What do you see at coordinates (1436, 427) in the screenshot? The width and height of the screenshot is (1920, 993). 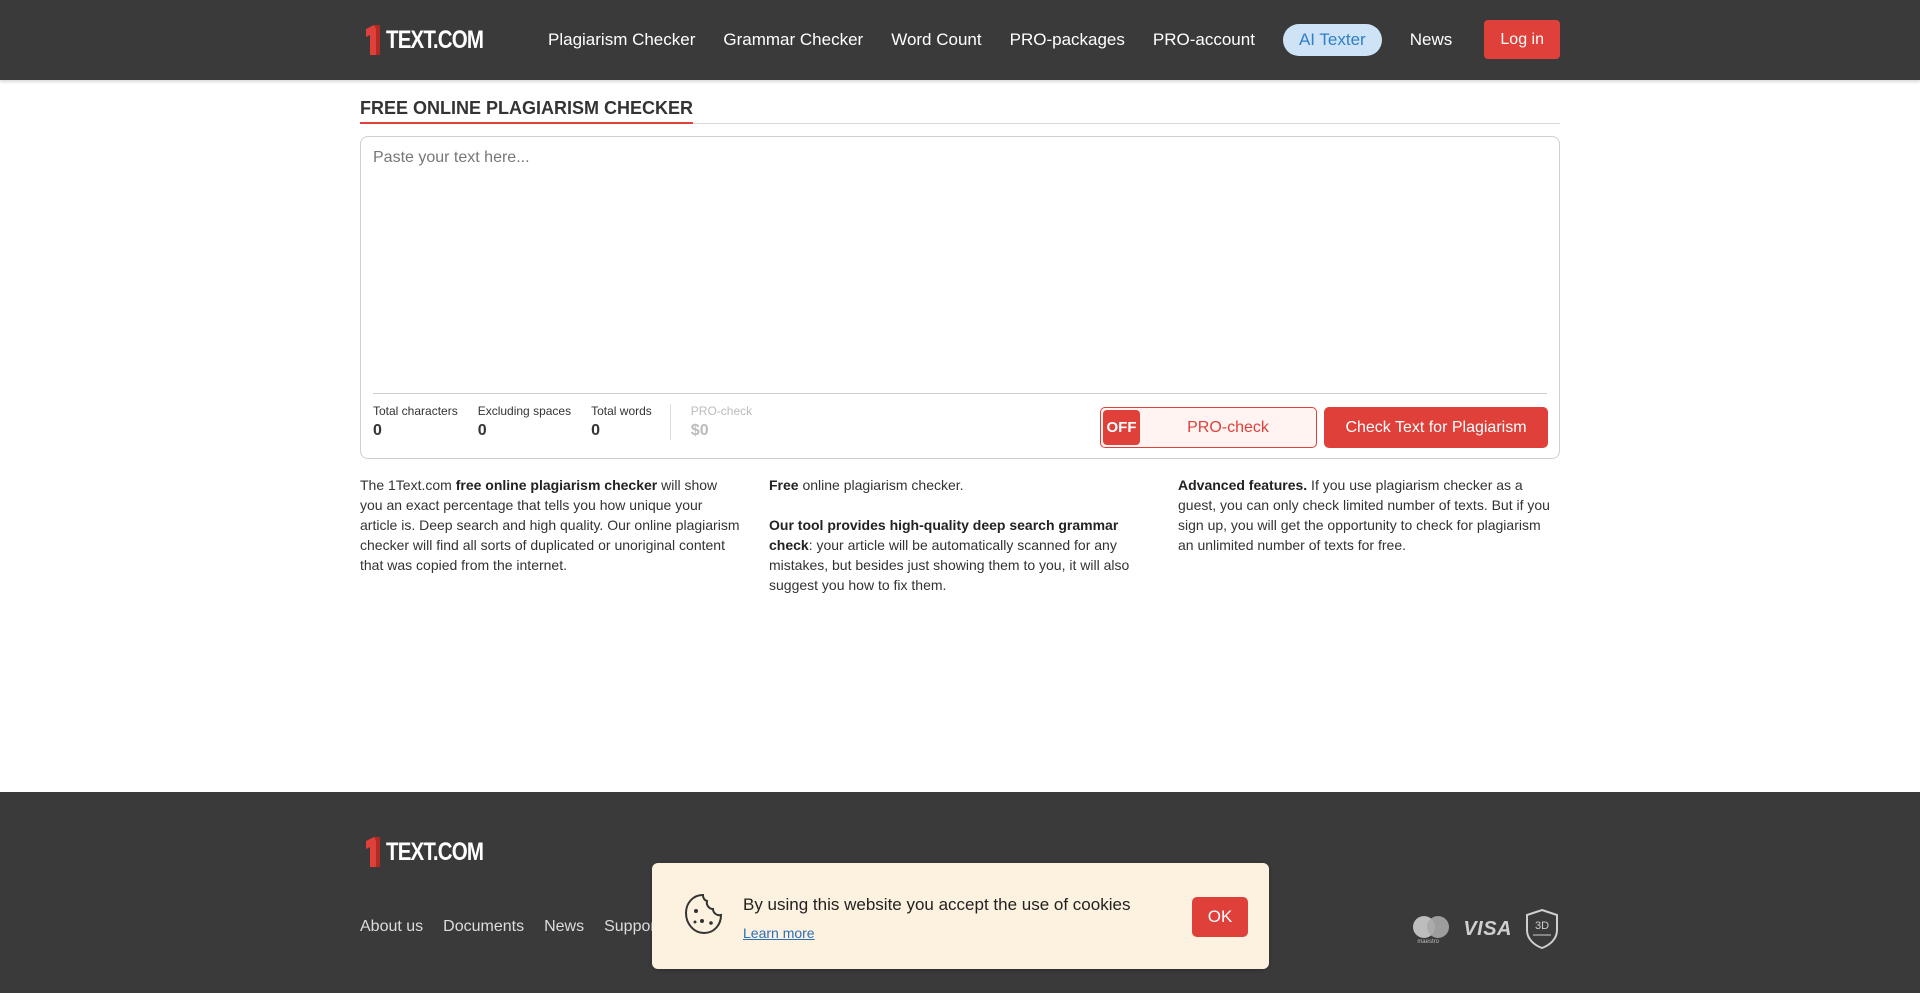 I see `check-plagiarism-button: Check Text for Plagiarism` at bounding box center [1436, 427].